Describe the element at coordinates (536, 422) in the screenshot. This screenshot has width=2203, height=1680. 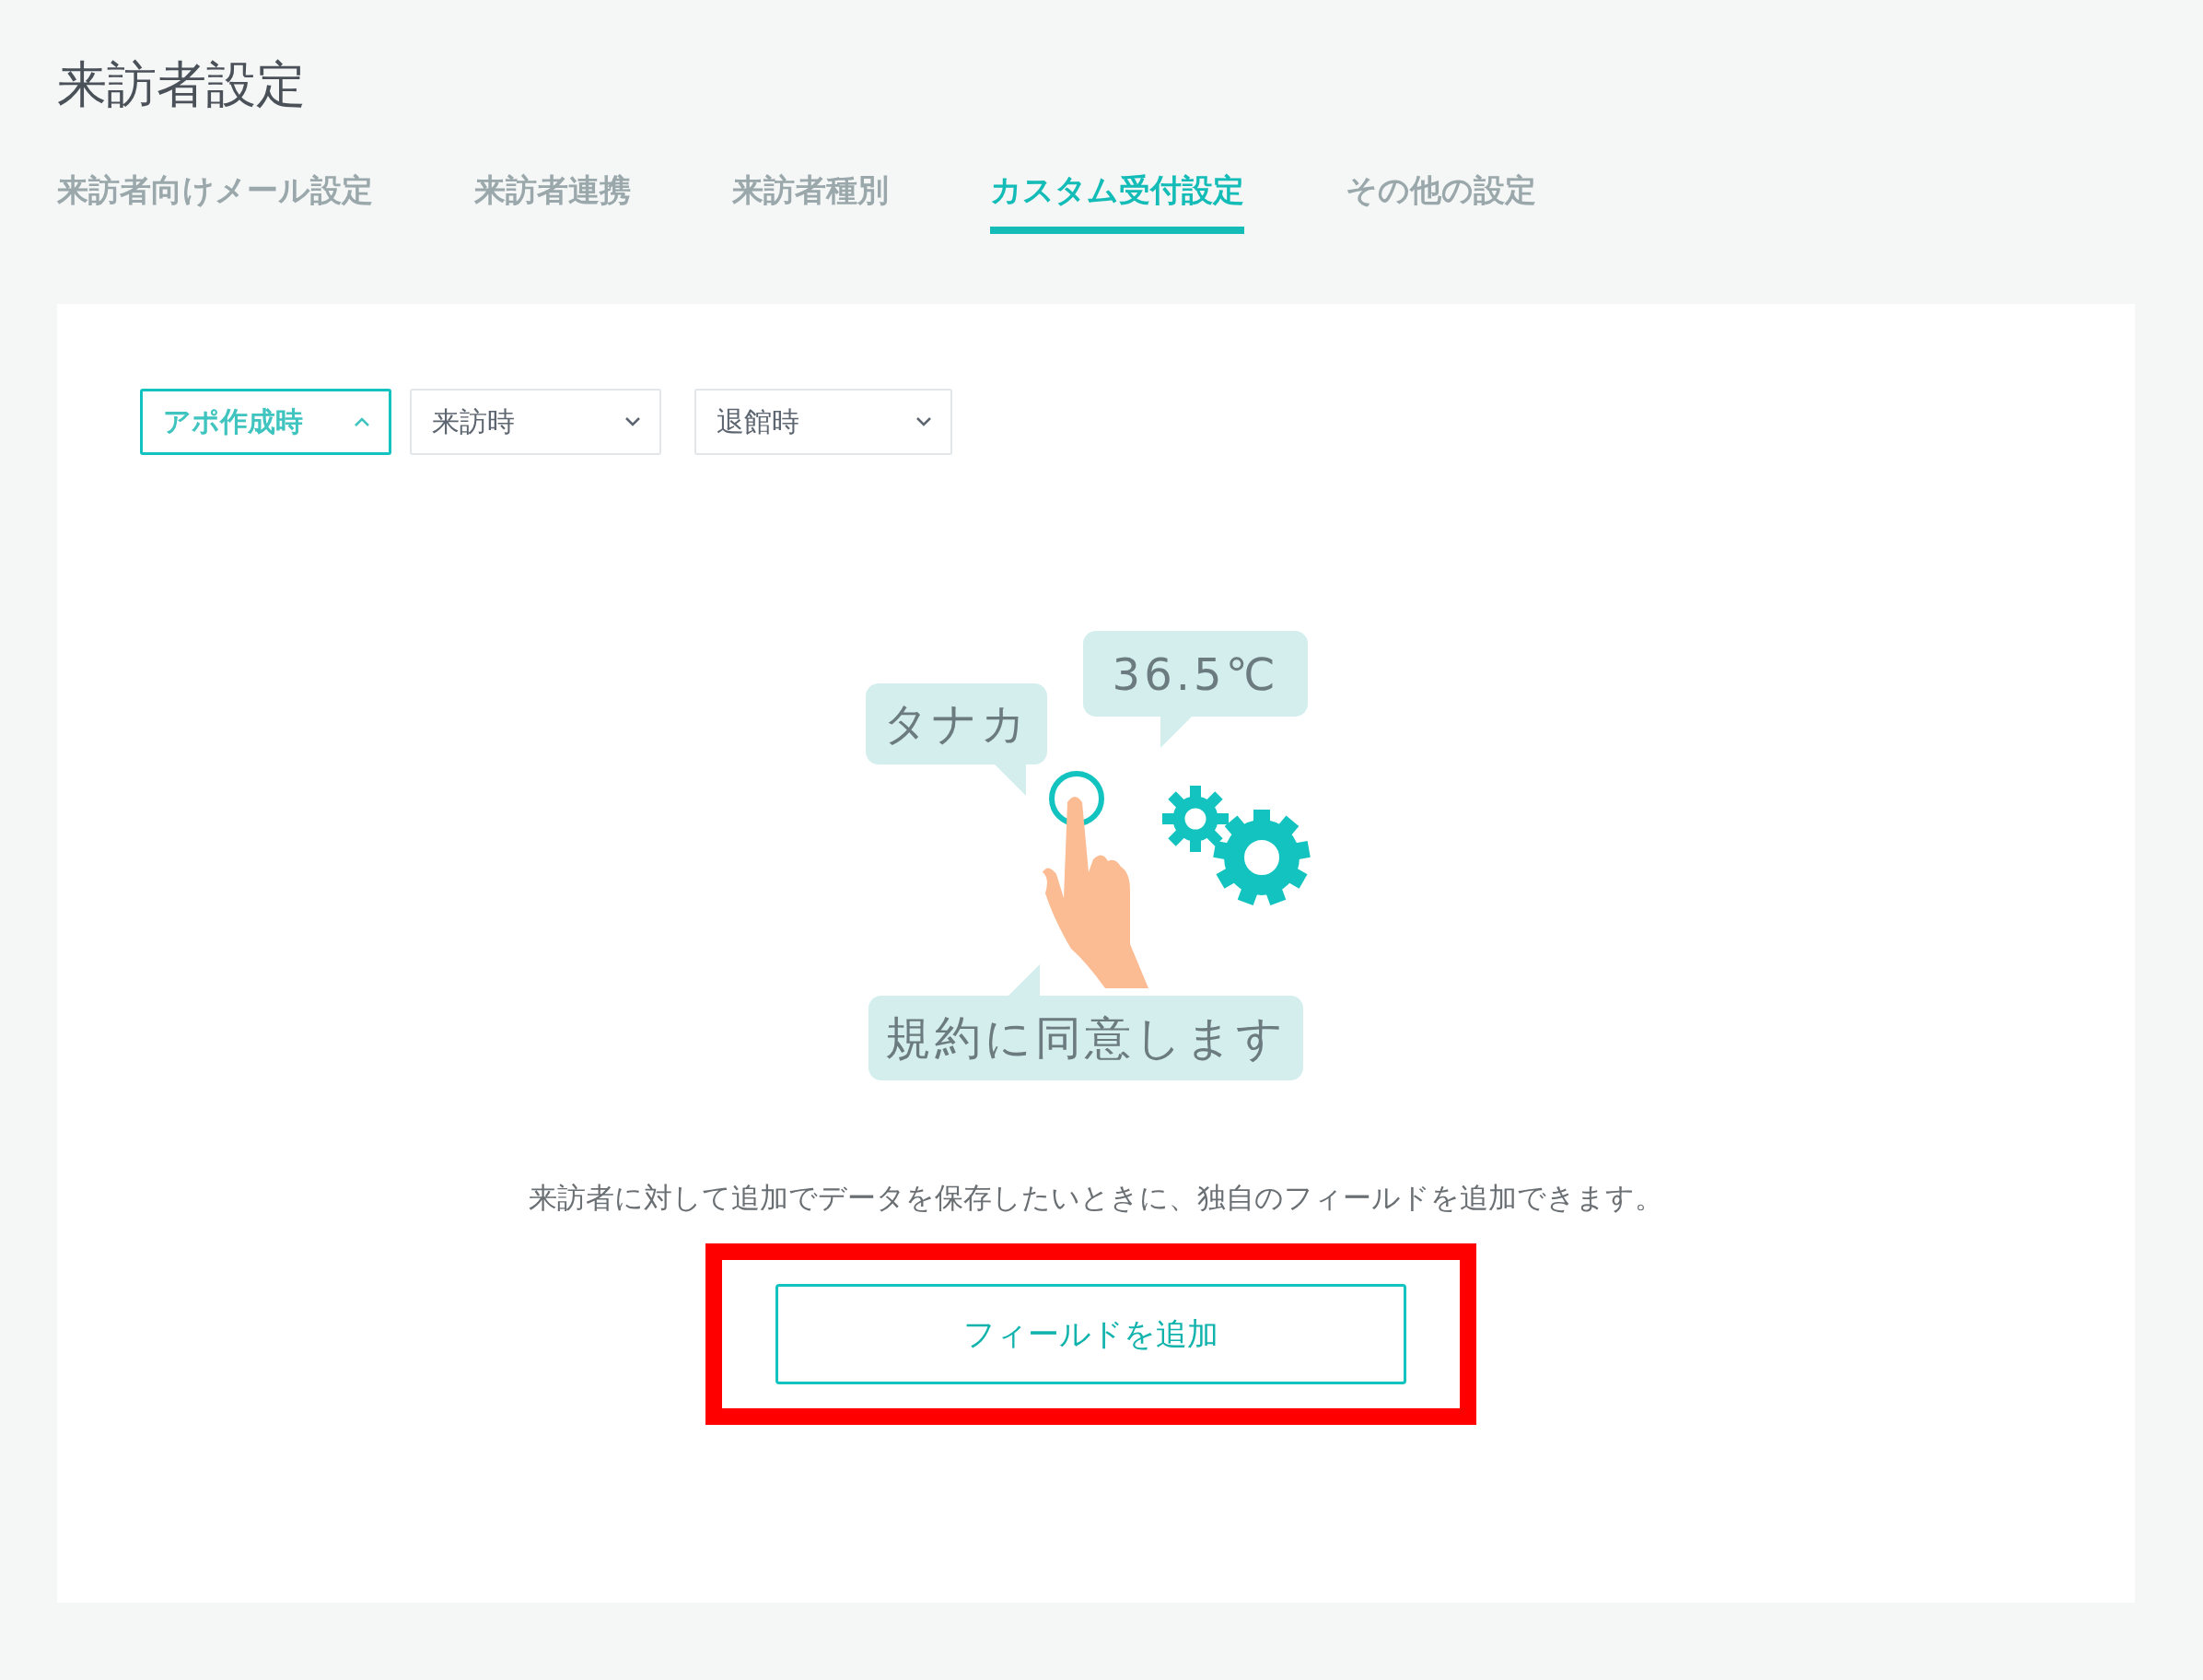
I see `timing-dropdown: 来訪時` at that location.